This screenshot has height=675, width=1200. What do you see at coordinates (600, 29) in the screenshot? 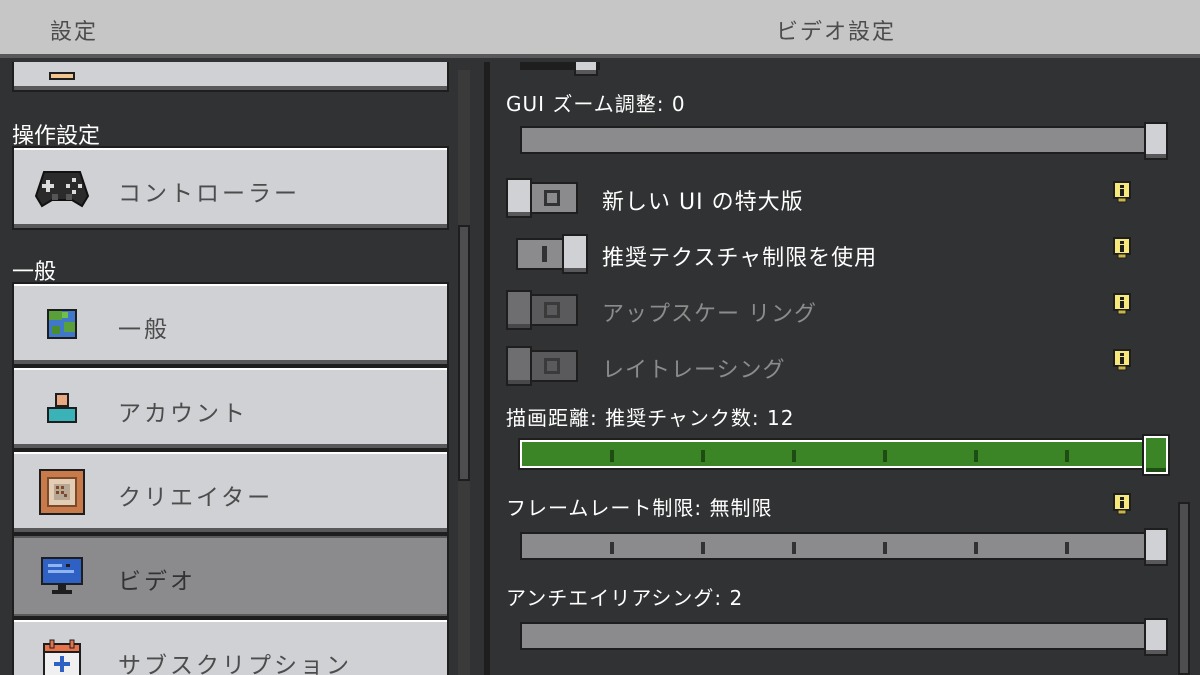
I see `header-bar: 設定 ビデオ設定` at bounding box center [600, 29].